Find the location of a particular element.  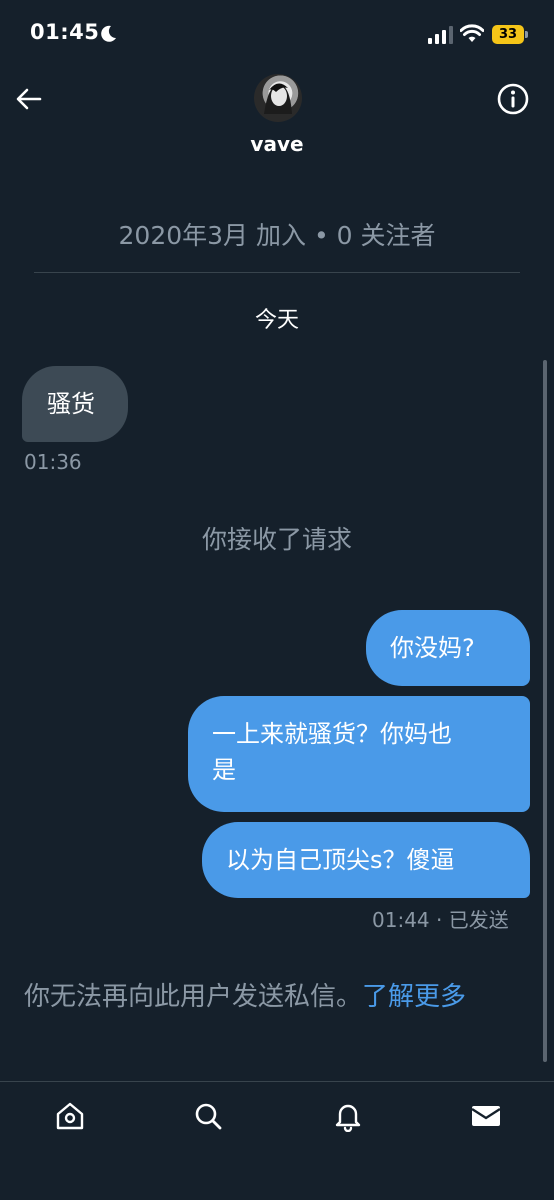

wifi-icon is located at coordinates (472, 33).